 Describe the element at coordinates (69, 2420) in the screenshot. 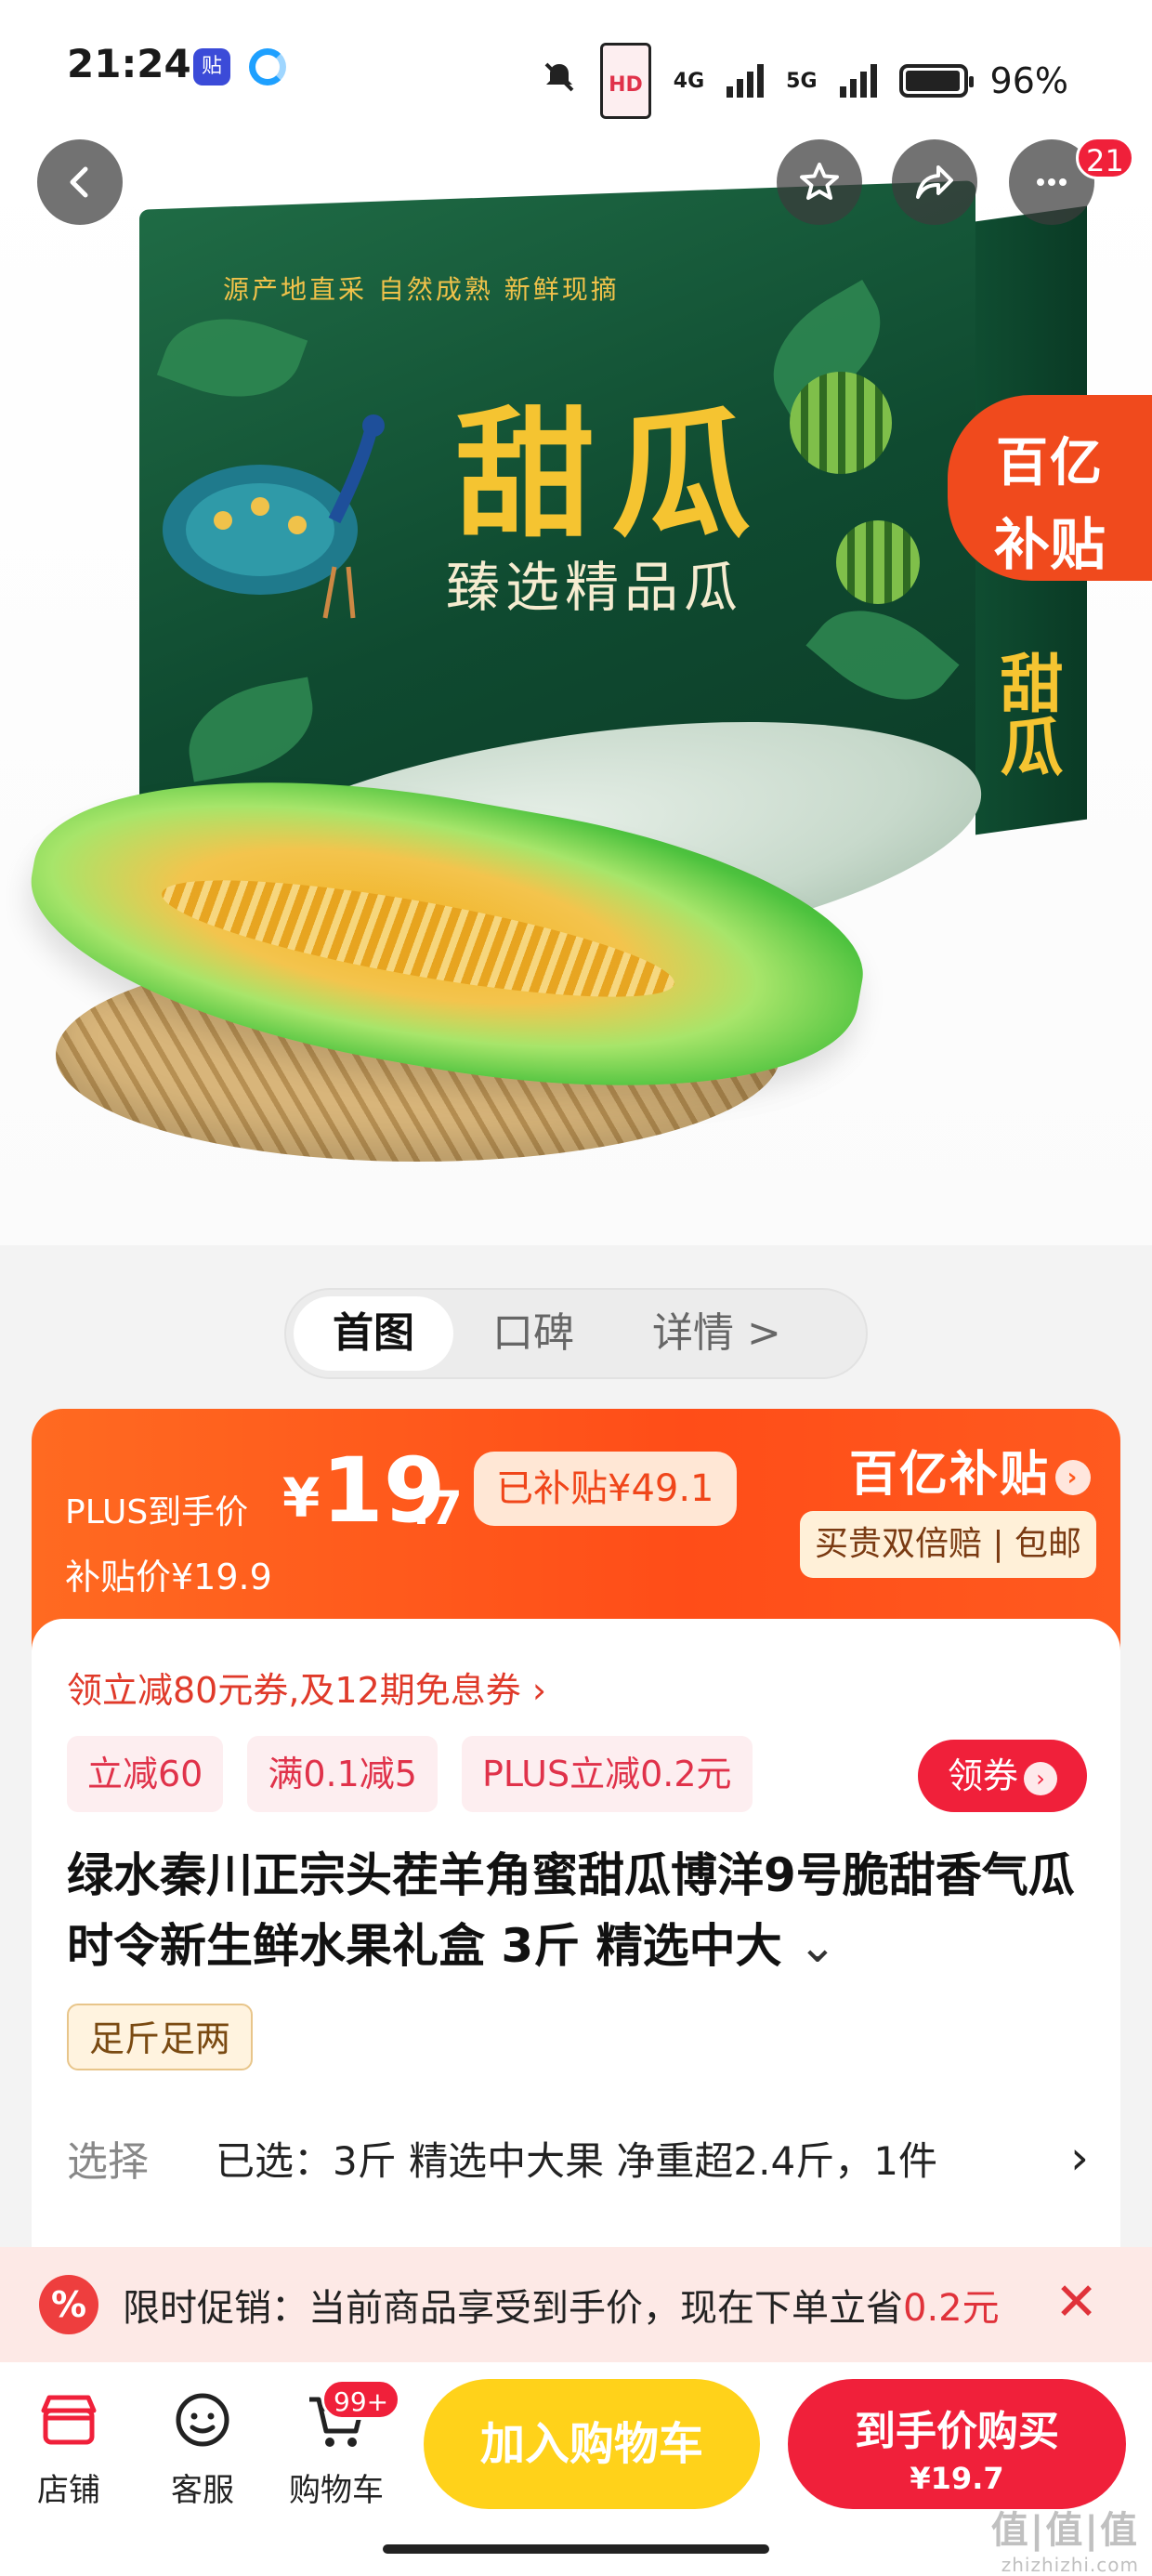

I see `store-icon` at that location.